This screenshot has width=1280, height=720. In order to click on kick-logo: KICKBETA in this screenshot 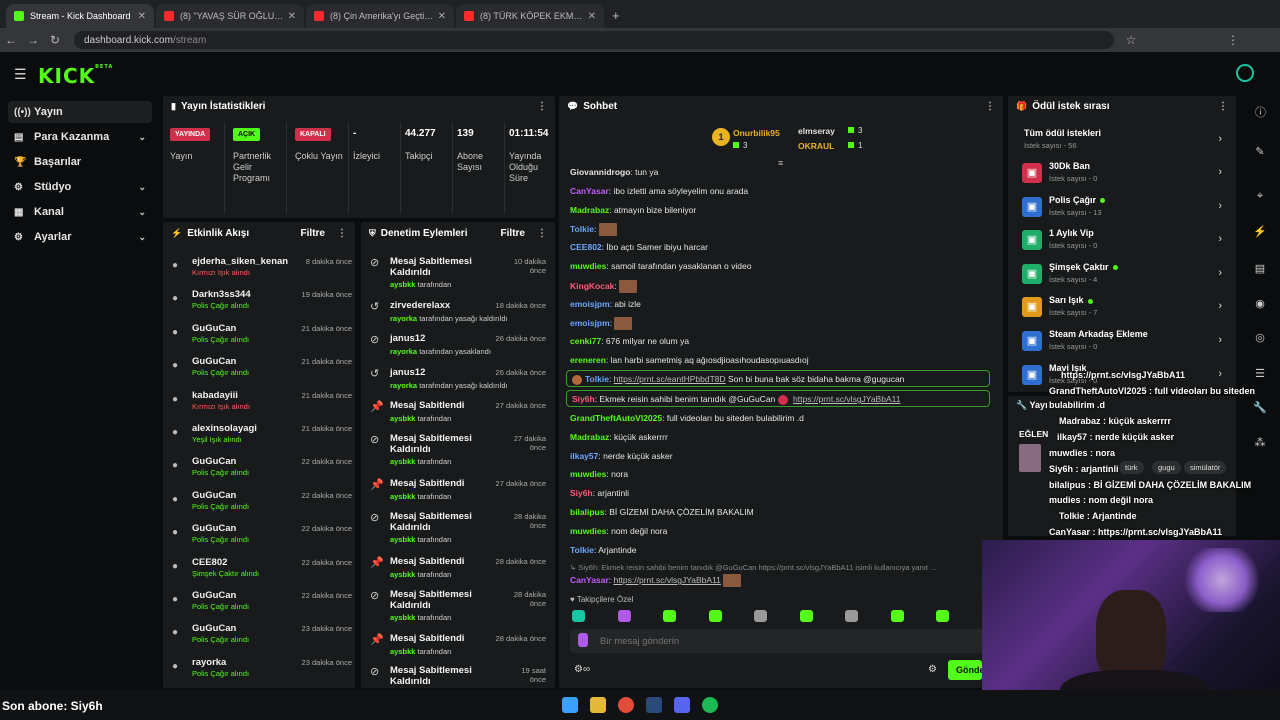, I will do `click(75, 76)`.